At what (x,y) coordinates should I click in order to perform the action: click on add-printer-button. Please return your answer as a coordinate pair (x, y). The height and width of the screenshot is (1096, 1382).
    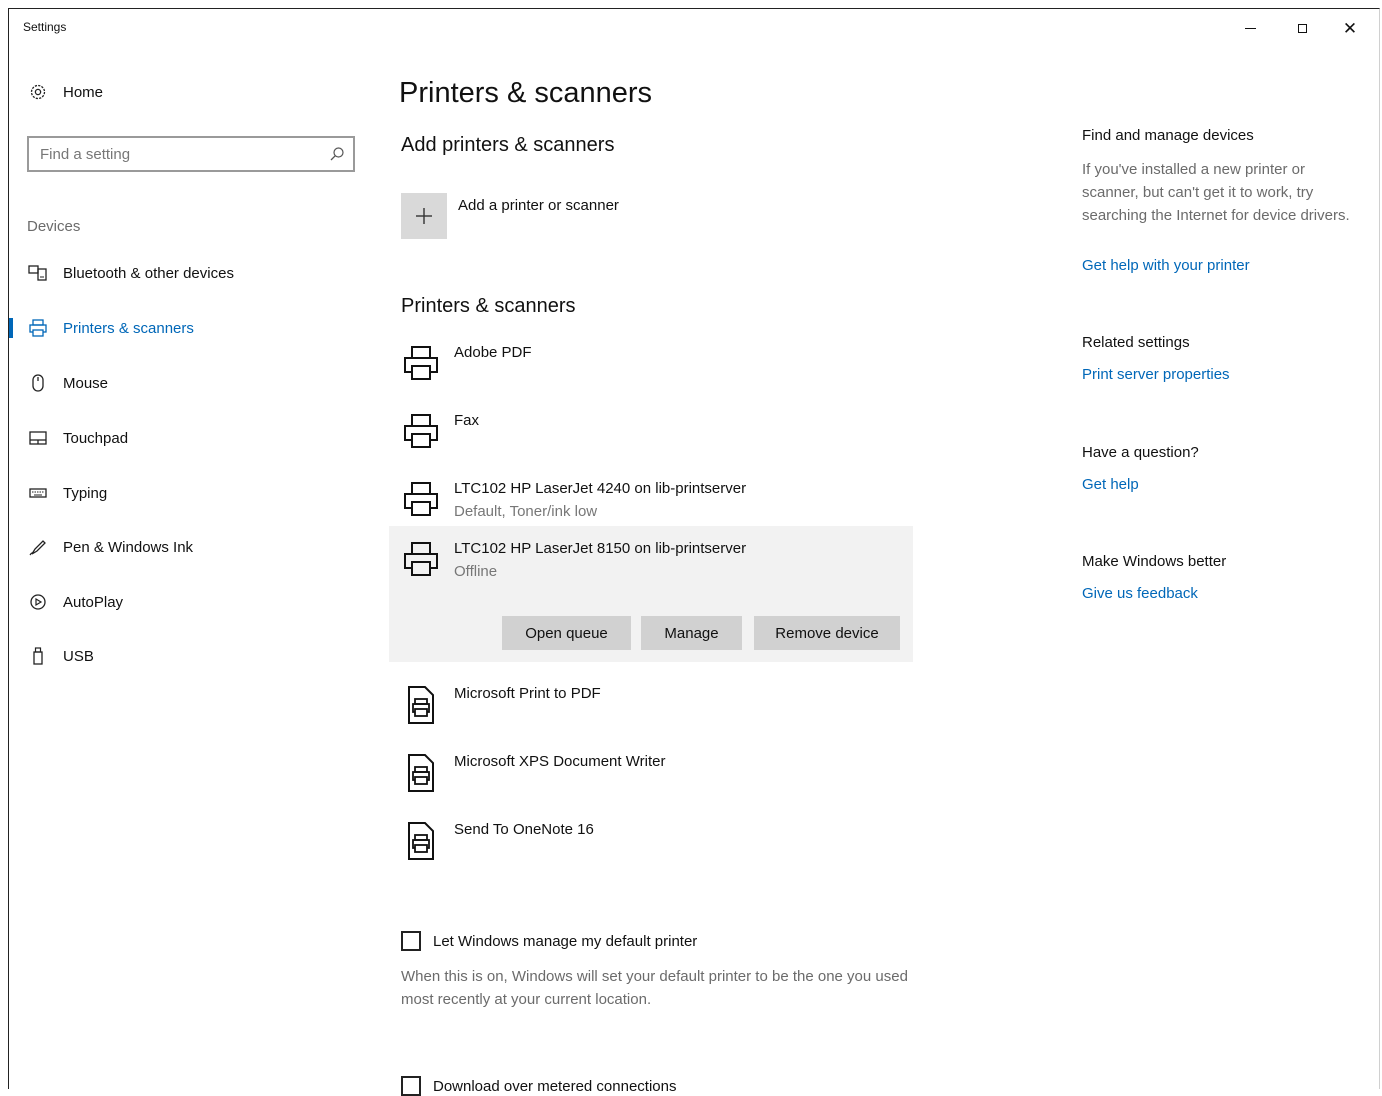
    Looking at the image, I should click on (424, 216).